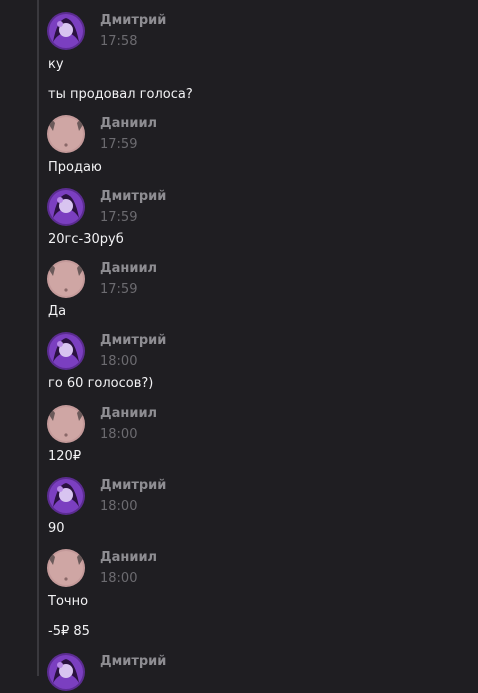 The height and width of the screenshot is (693, 478). What do you see at coordinates (75, 167) in the screenshot?
I see `message-text: Продаю` at bounding box center [75, 167].